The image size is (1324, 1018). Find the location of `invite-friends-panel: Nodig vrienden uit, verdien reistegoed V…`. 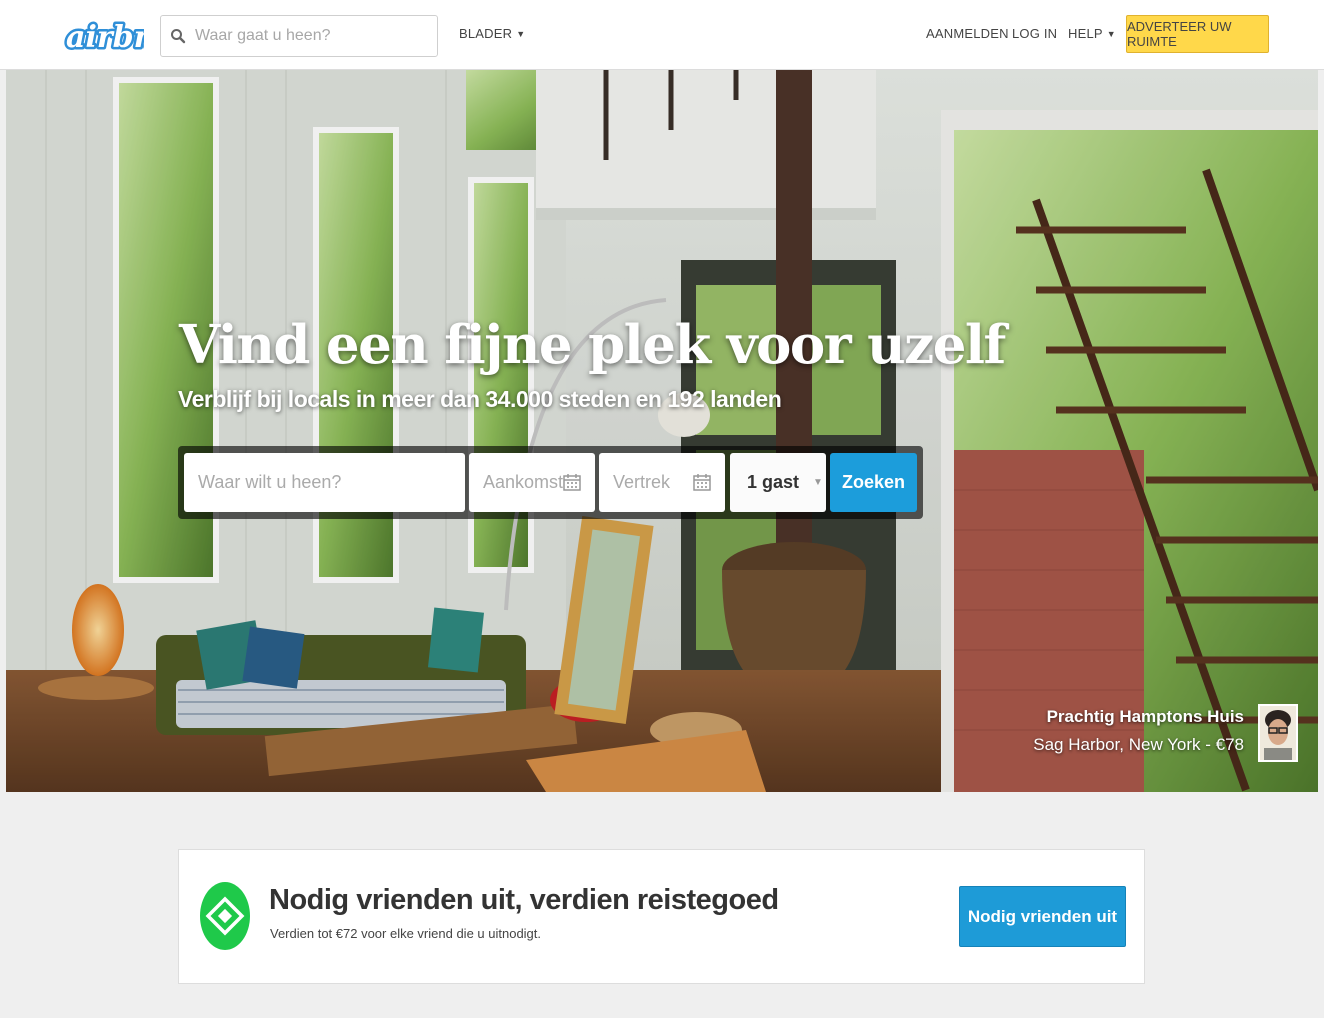

invite-friends-panel: Nodig vrienden uit, verdien reistegoed V… is located at coordinates (661, 916).